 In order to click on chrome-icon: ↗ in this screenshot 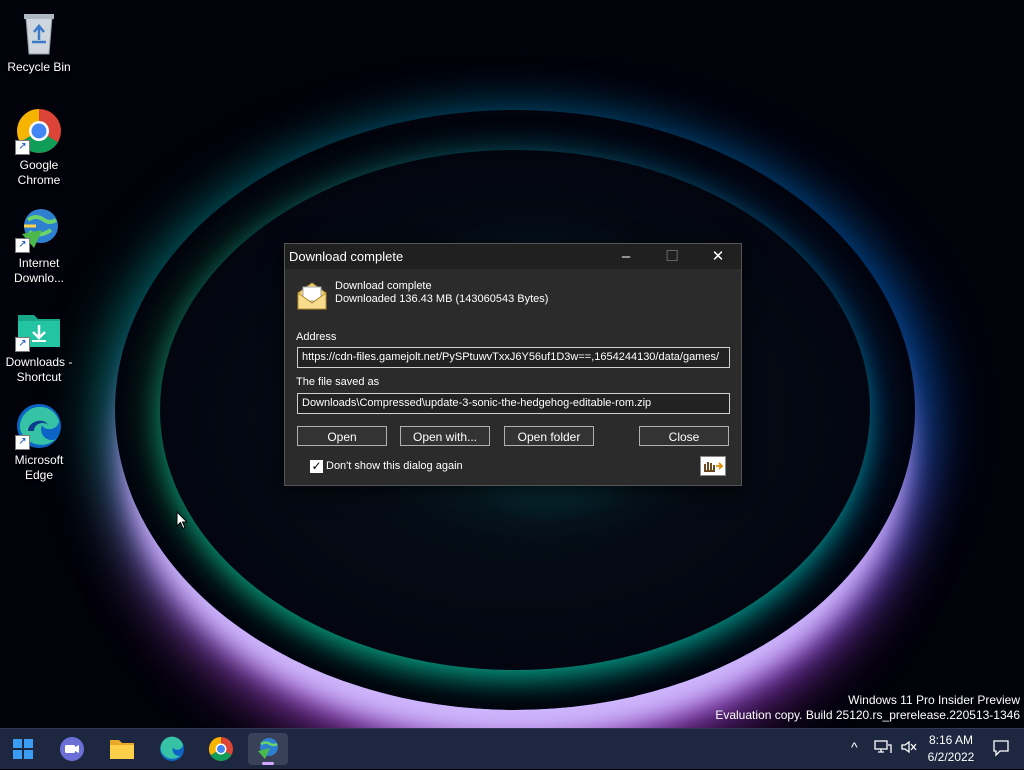, I will do `click(39, 131)`.